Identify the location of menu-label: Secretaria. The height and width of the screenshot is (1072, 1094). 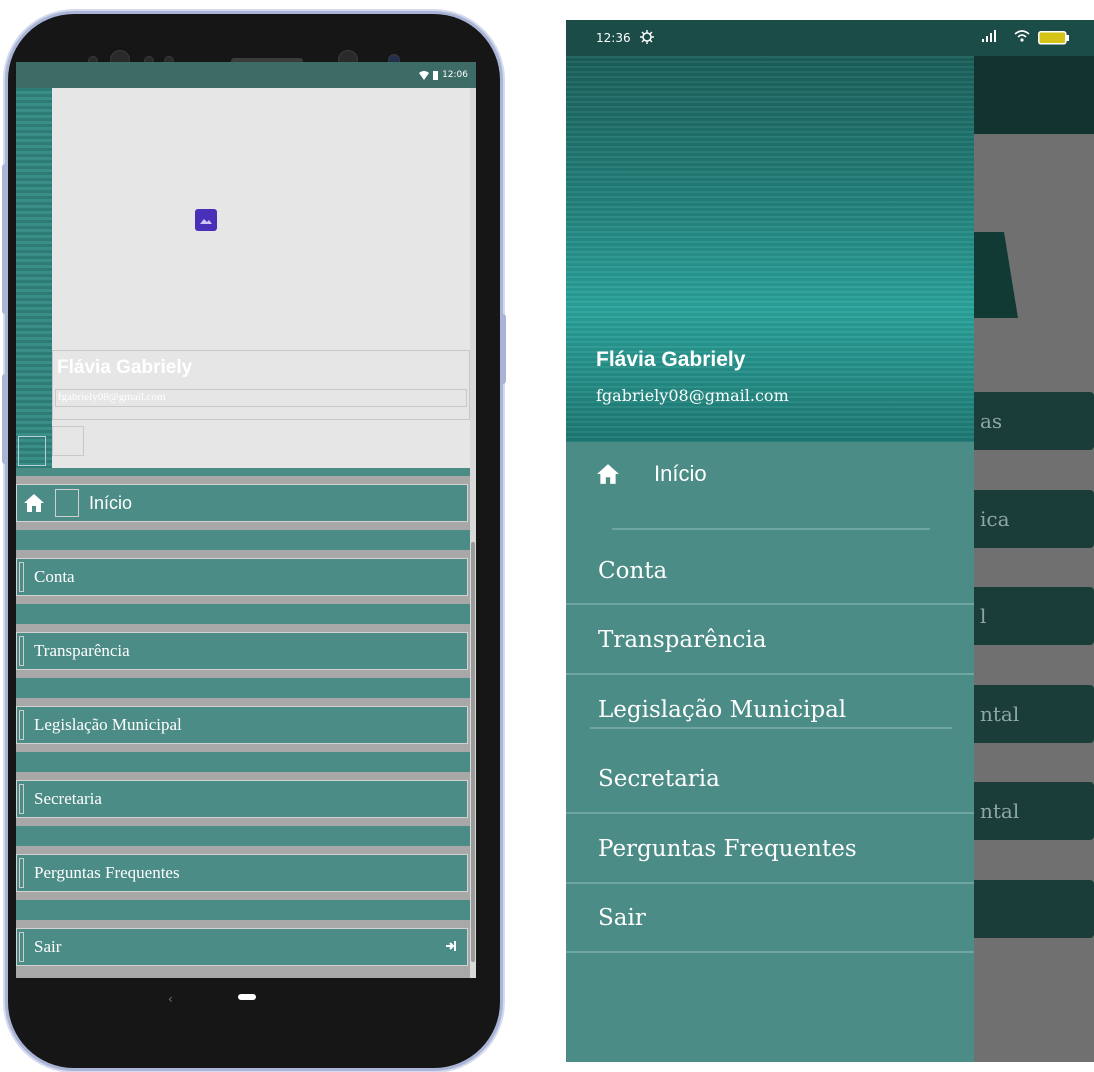
(68, 798).